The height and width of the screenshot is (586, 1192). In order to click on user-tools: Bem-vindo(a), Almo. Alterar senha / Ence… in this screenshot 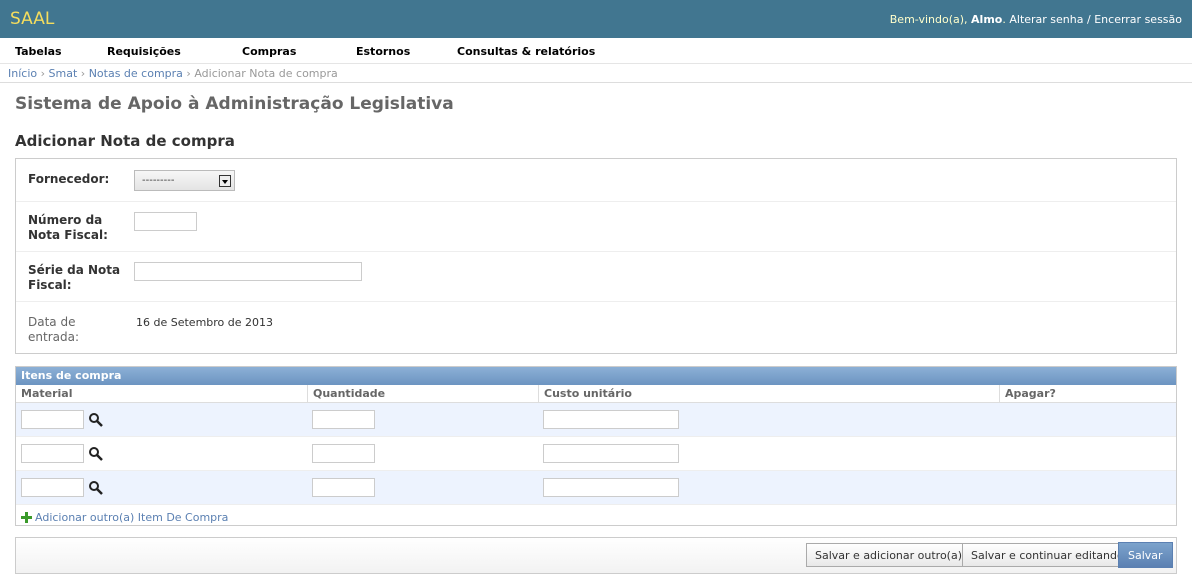, I will do `click(1035, 19)`.